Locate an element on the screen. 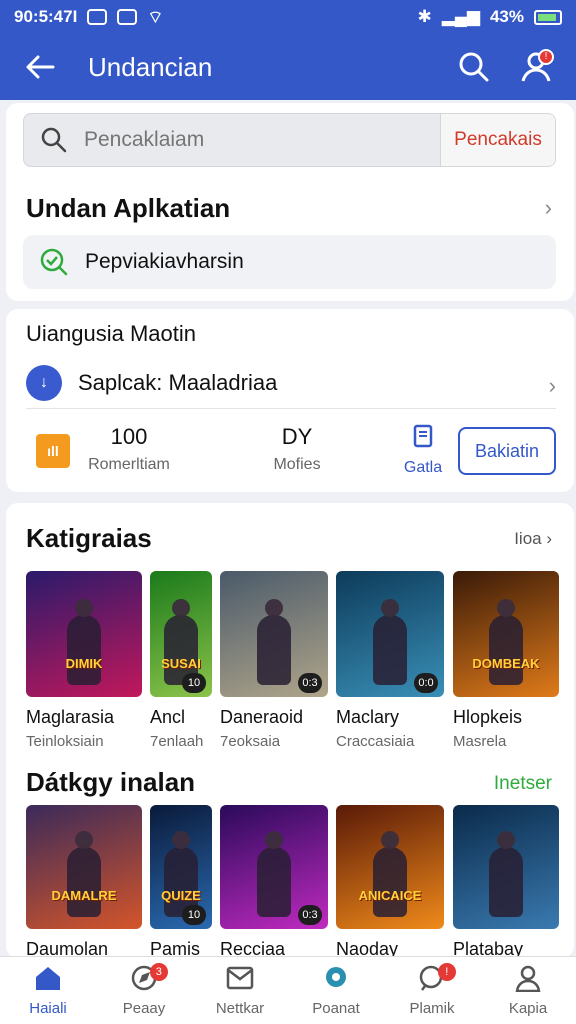 The image size is (576, 1024). game-title: Maglarasia is located at coordinates (70, 717).